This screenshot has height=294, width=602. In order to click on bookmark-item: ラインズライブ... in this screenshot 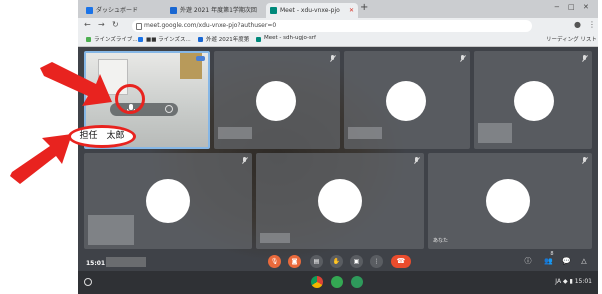, I will do `click(112, 39)`.